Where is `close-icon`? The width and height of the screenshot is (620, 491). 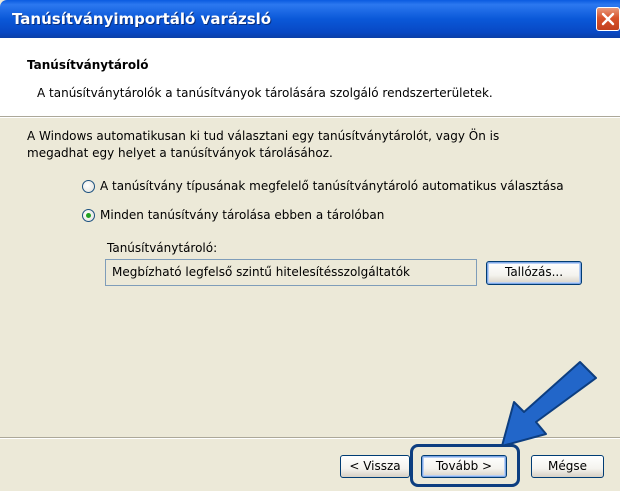 close-icon is located at coordinates (608, 19).